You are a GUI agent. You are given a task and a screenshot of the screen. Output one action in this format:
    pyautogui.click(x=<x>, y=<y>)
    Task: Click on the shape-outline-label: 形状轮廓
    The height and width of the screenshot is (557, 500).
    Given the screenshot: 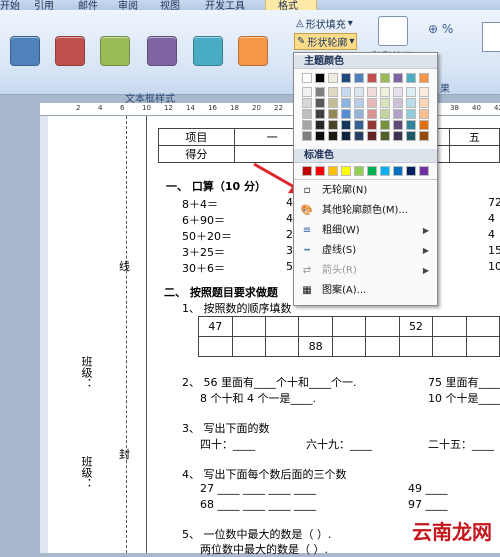 What is the action you would take?
    pyautogui.click(x=327, y=43)
    